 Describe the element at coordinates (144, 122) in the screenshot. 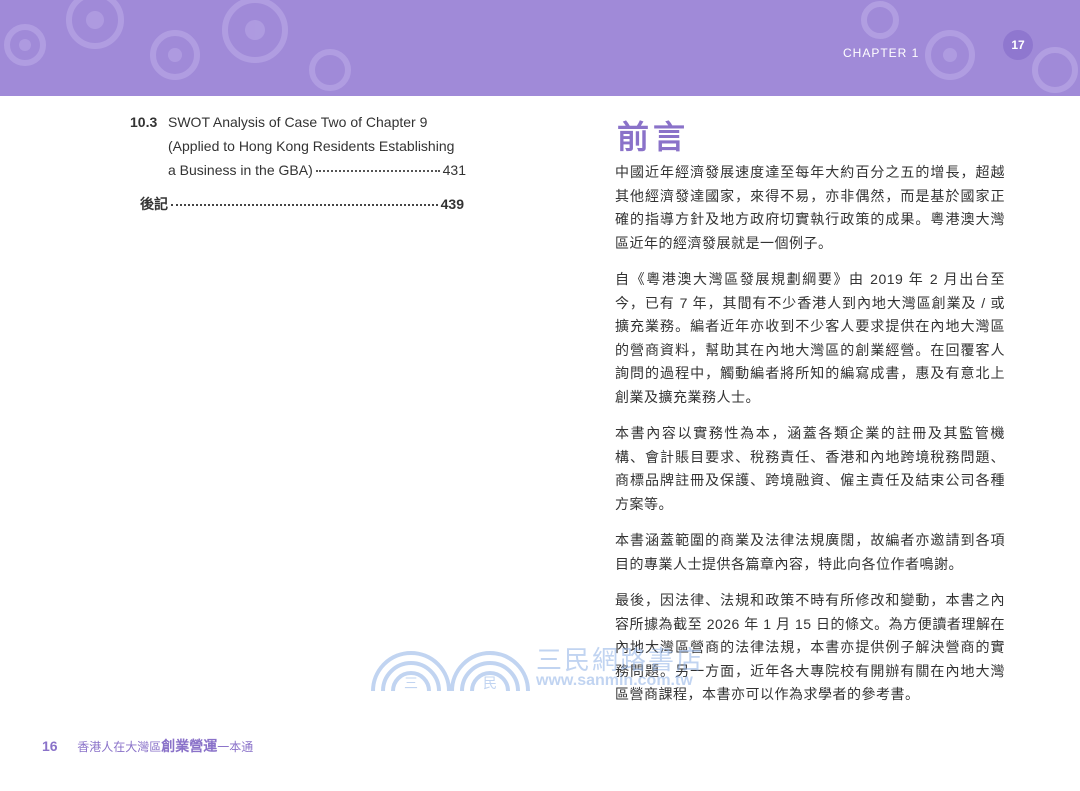

I see `toc-entry-number: 10.3` at that location.